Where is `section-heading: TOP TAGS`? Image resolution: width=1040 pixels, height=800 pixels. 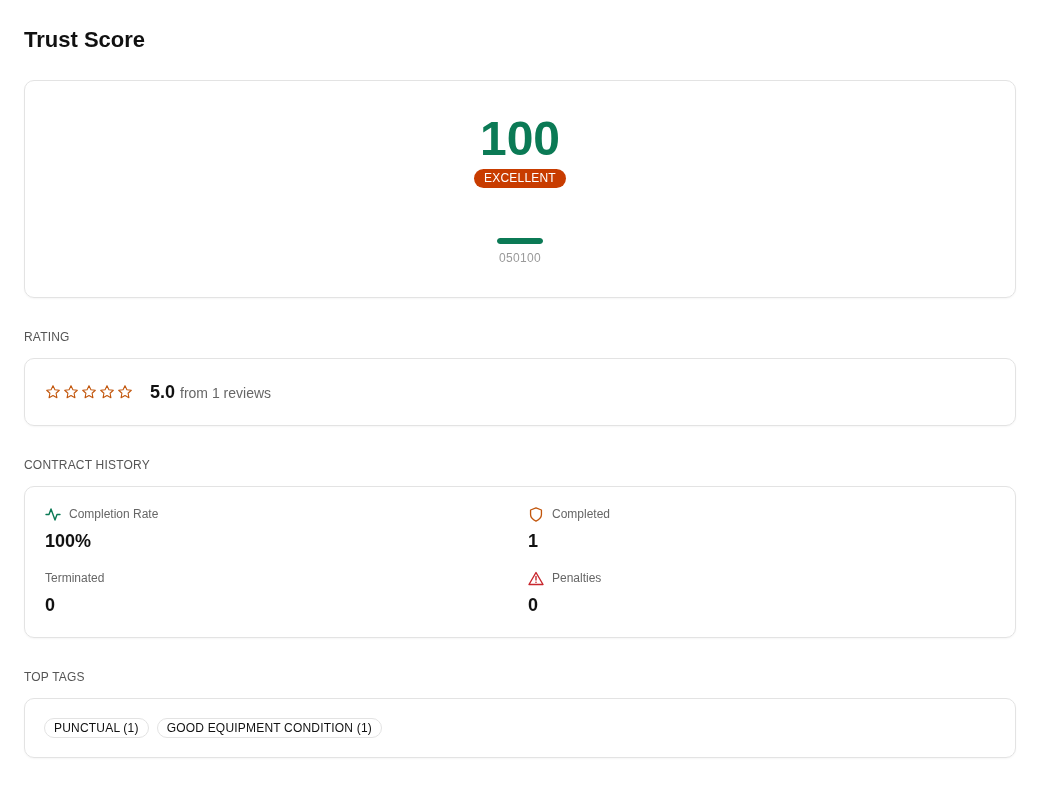 section-heading: TOP TAGS is located at coordinates (54, 677).